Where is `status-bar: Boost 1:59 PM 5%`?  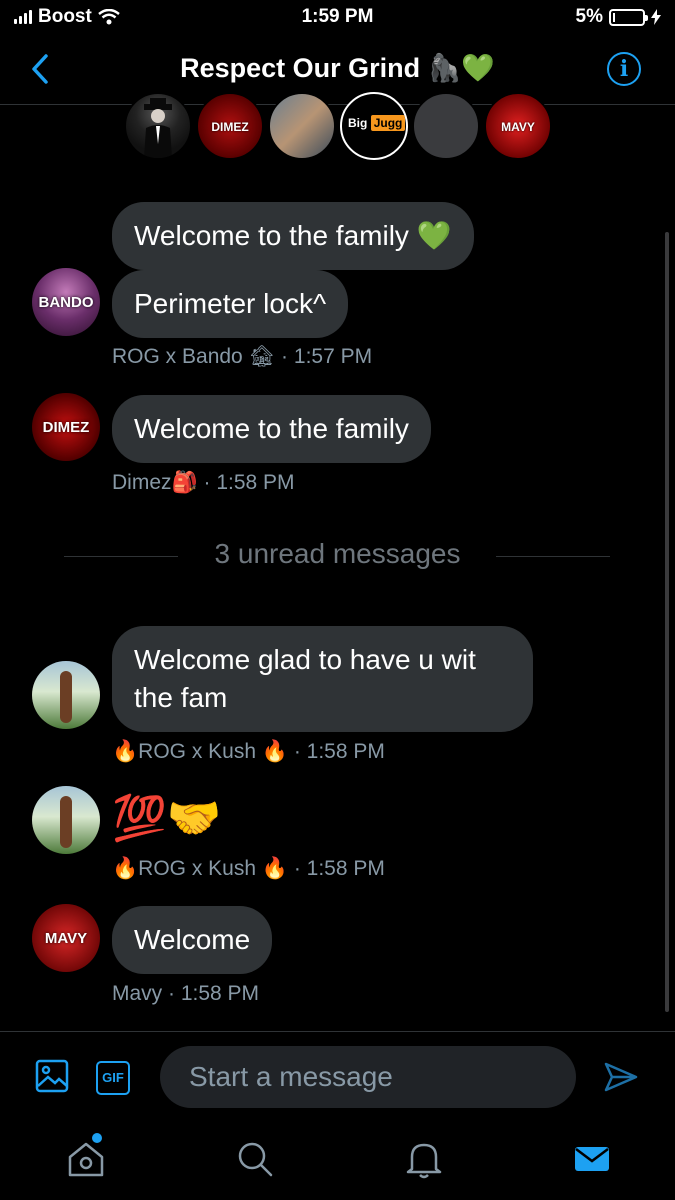
status-bar: Boost 1:59 PM 5% is located at coordinates (337, 18).